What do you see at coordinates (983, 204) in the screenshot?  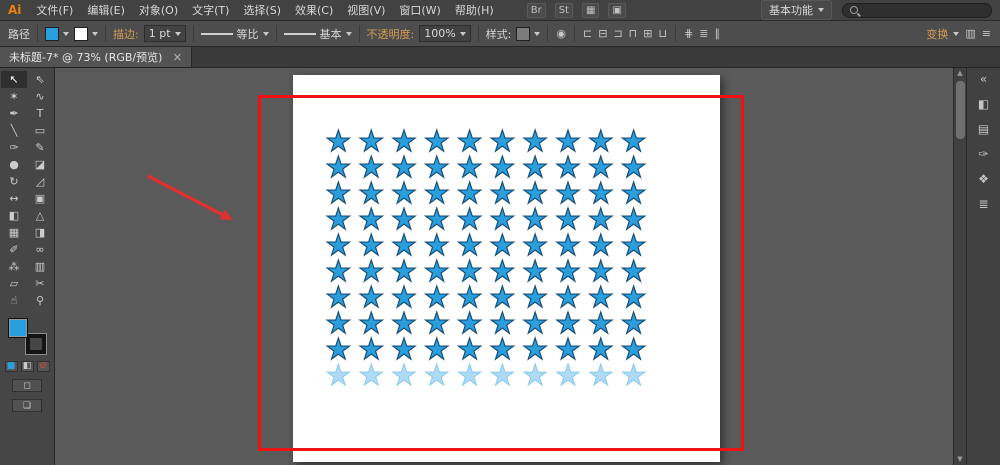 I see `layers-panel-icon: ≣` at bounding box center [983, 204].